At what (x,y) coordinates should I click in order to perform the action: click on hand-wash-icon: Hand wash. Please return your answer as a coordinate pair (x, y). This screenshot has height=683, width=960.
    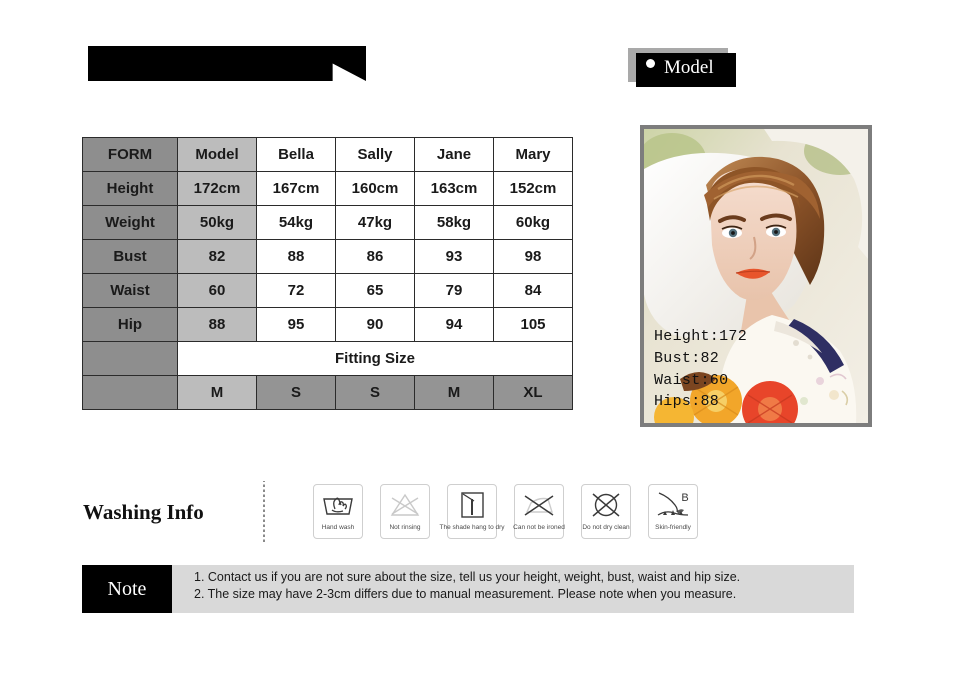
    Looking at the image, I should click on (338, 511).